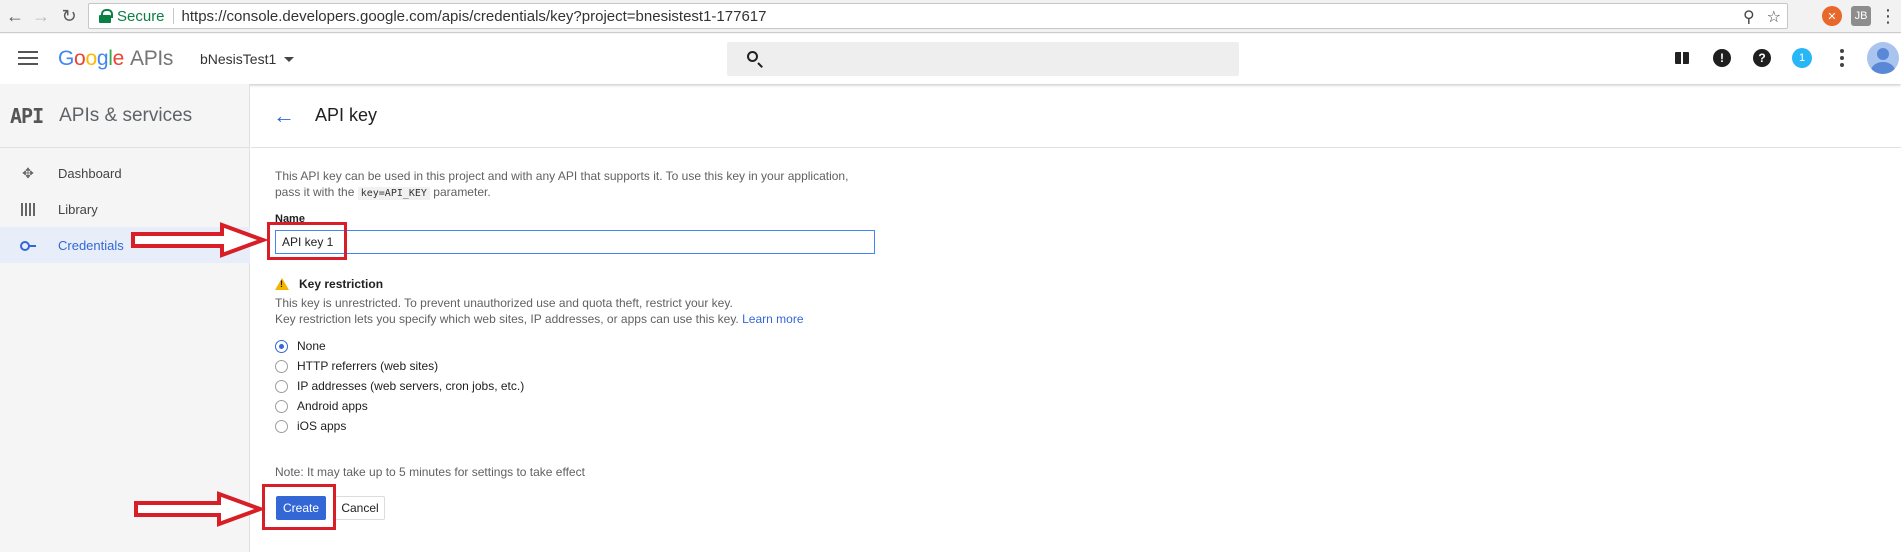  What do you see at coordinates (575, 242) in the screenshot?
I see `name-field` at bounding box center [575, 242].